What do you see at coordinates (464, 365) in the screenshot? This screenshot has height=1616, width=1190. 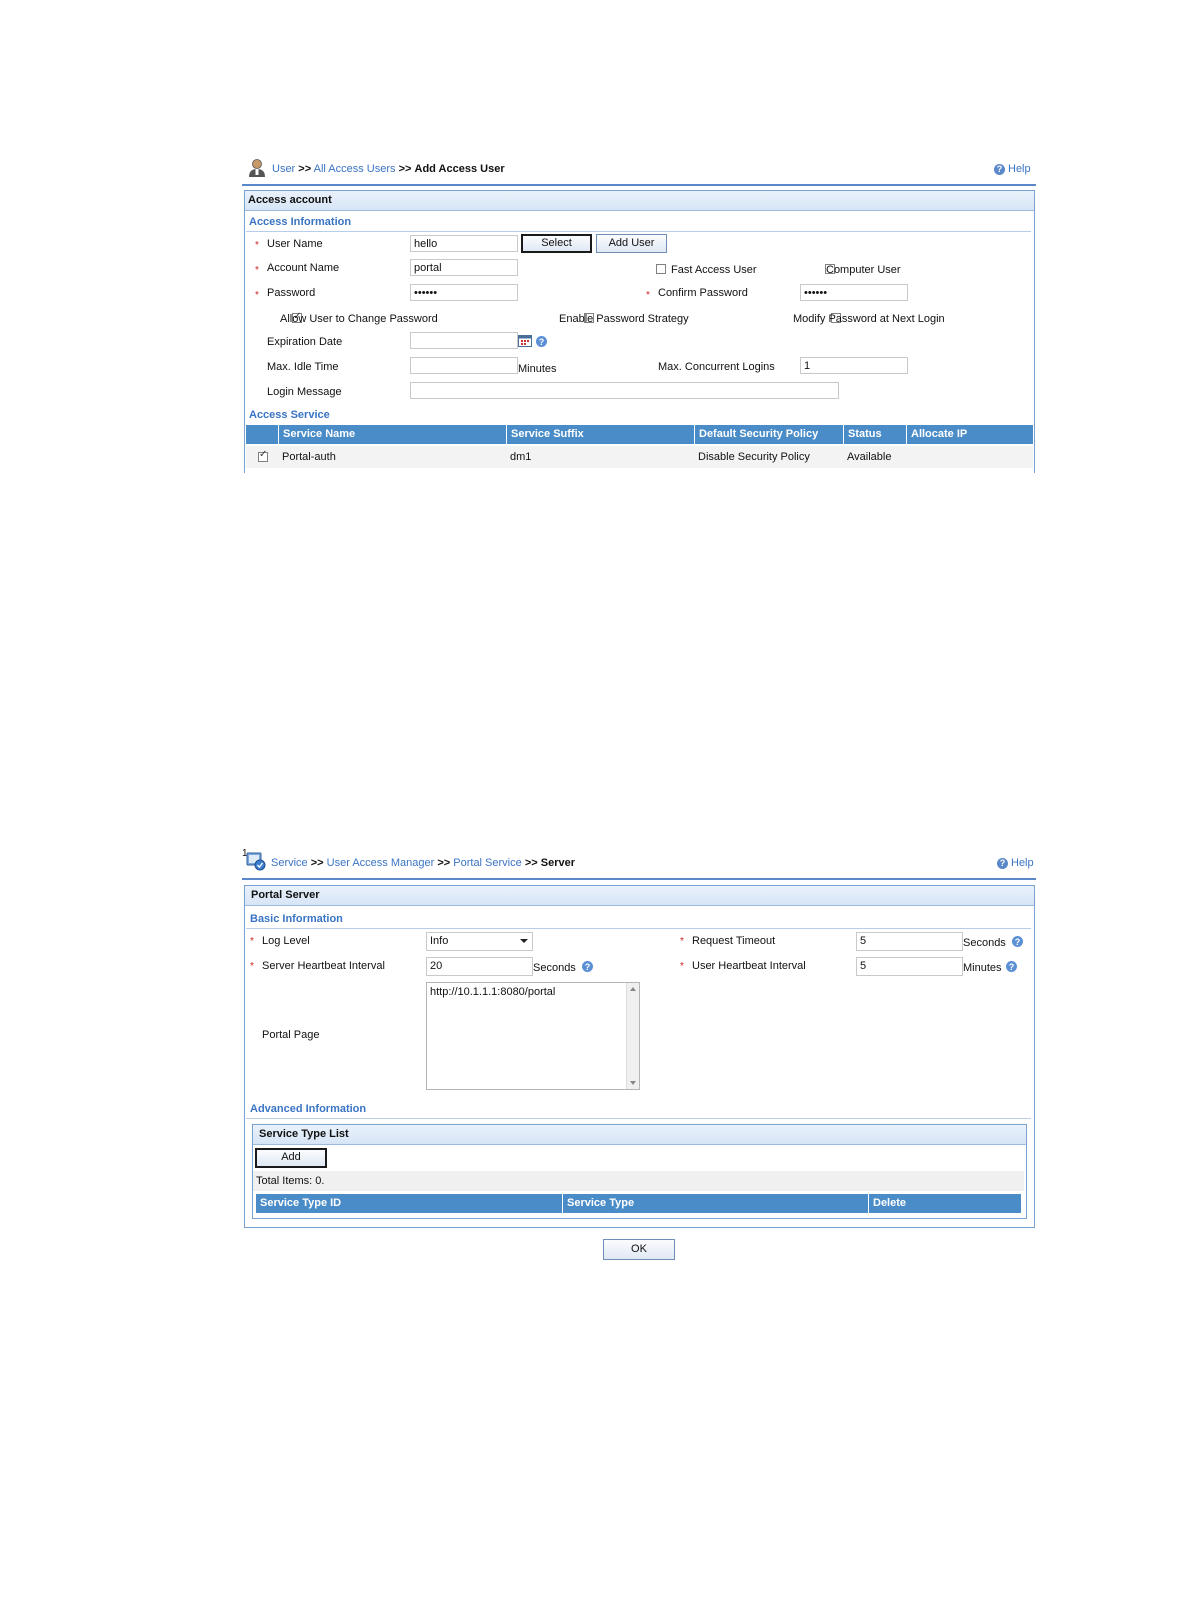 I see `max-idle-time-input` at bounding box center [464, 365].